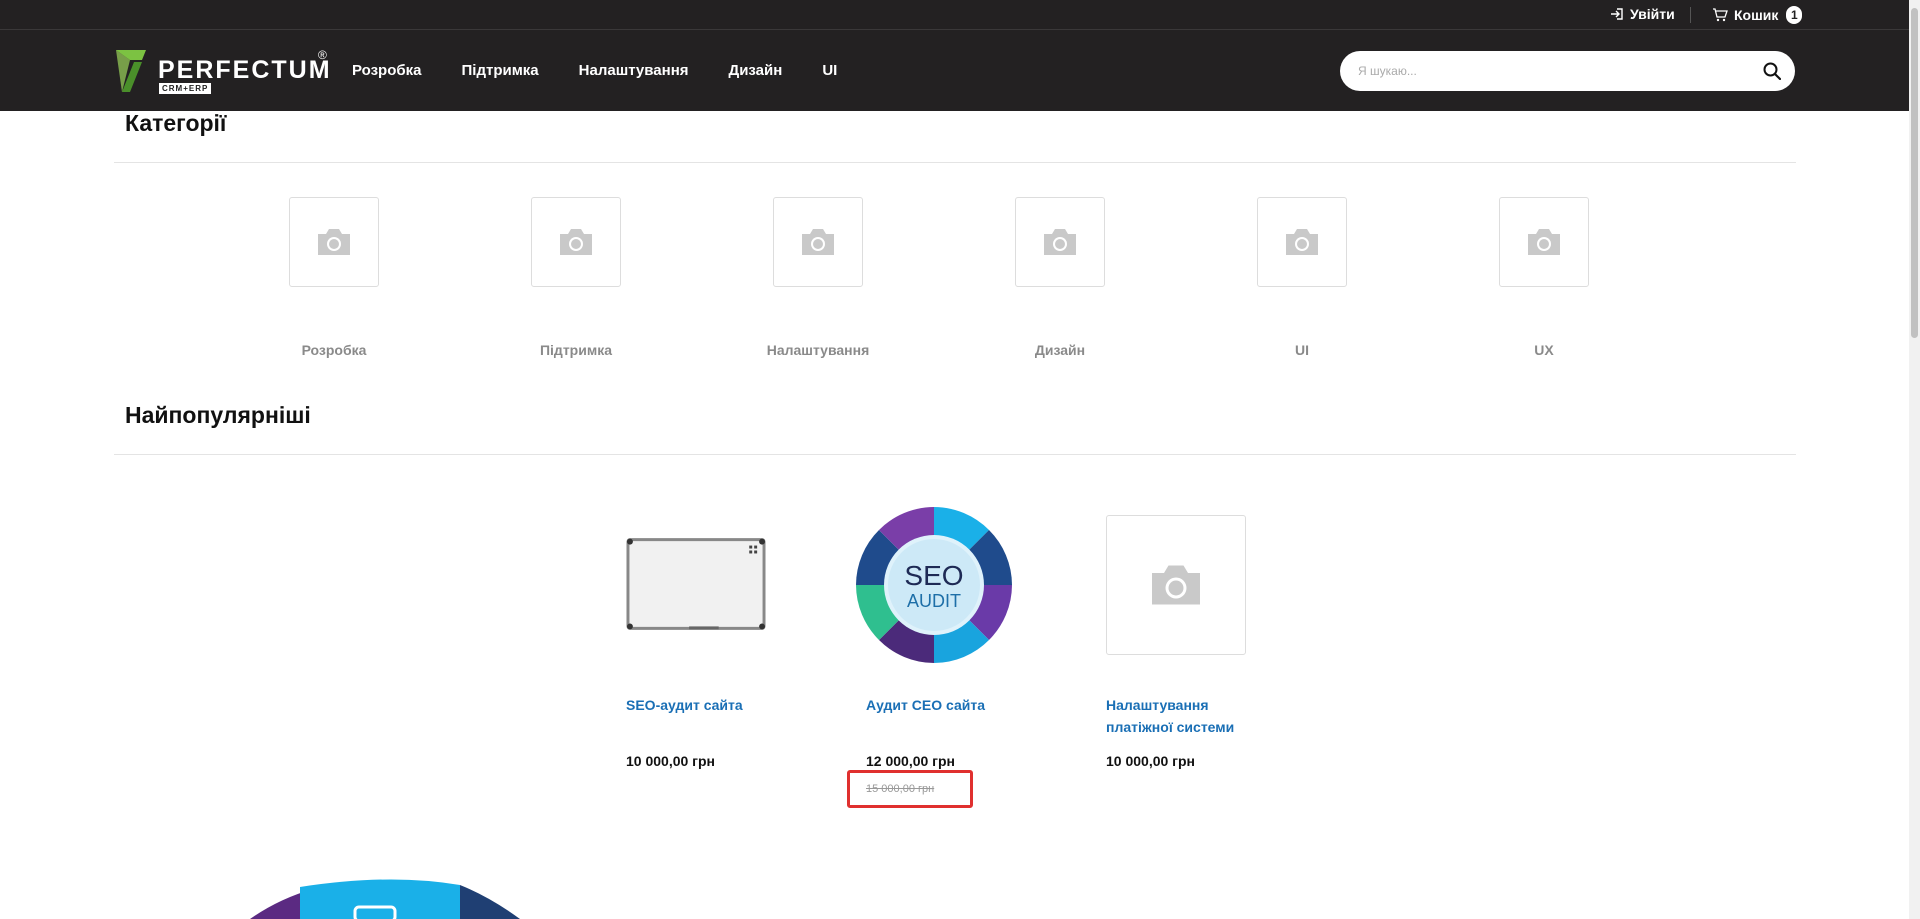 The height and width of the screenshot is (919, 1920). Describe the element at coordinates (1544, 350) in the screenshot. I see `category-label: UX` at that location.